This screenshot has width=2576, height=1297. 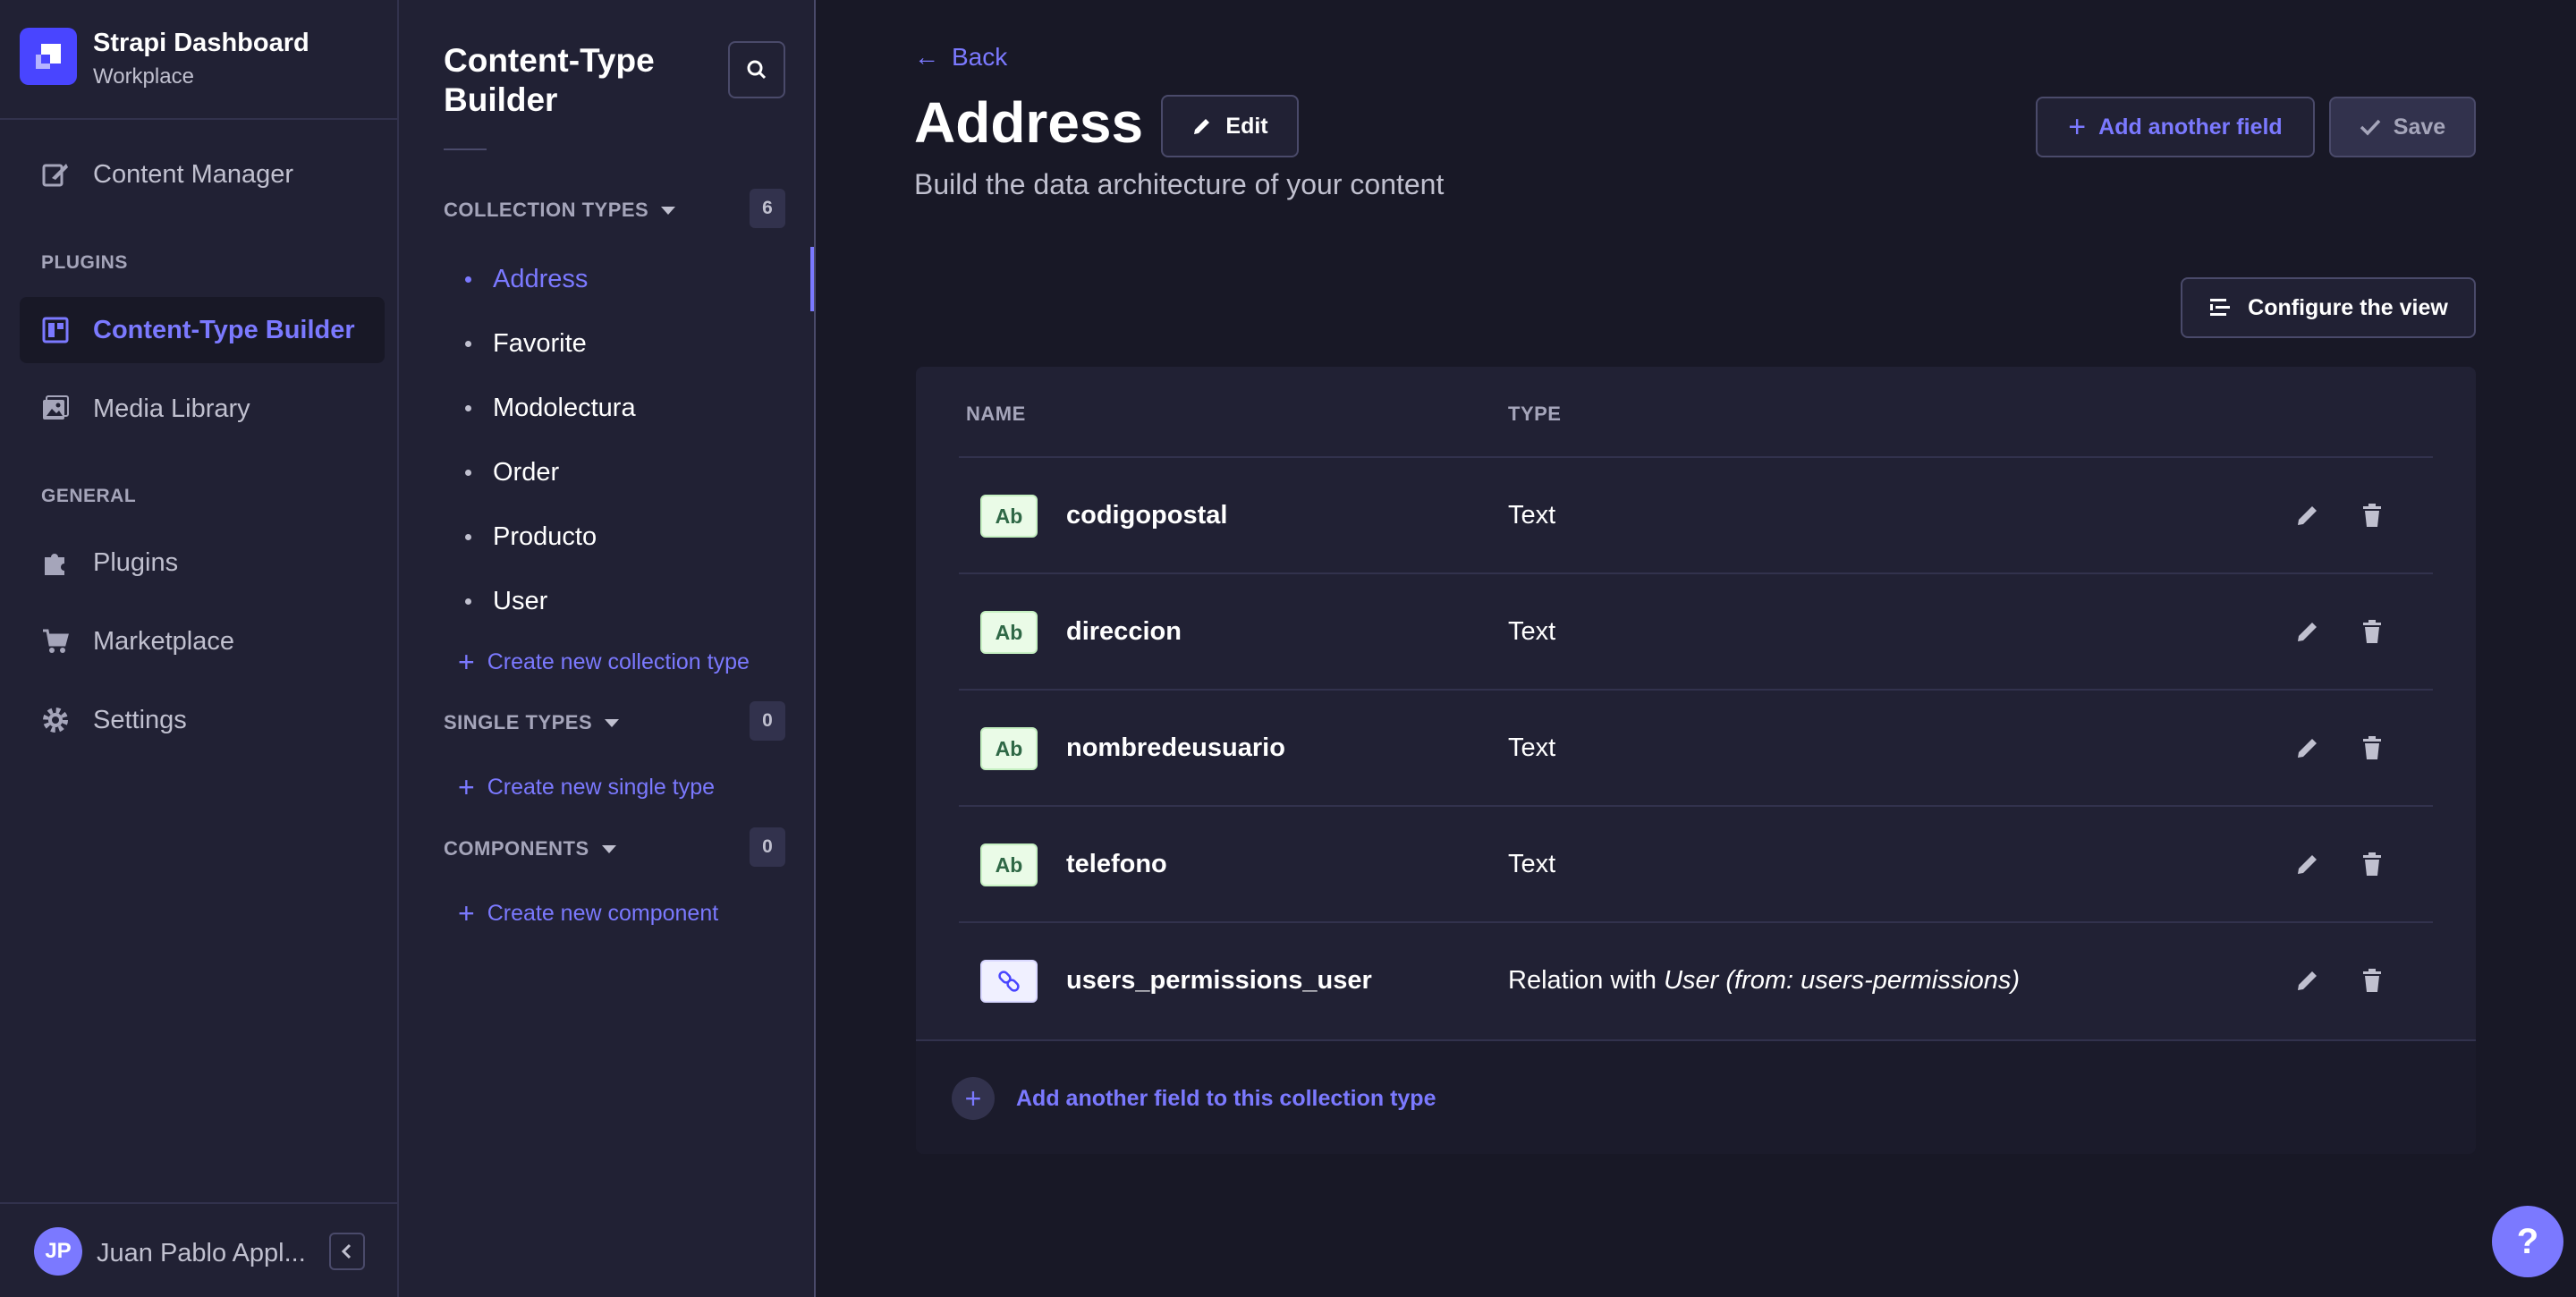 I want to click on collection-types-header: COLLECTION TYPES, so click(x=560, y=210).